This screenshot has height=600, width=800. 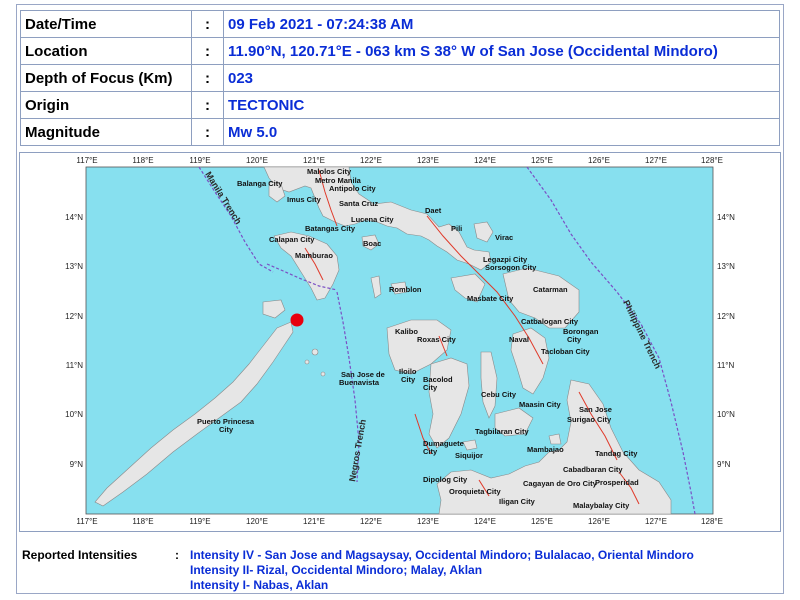 What do you see at coordinates (330, 228) in the screenshot?
I see `place-label: Batangas City` at bounding box center [330, 228].